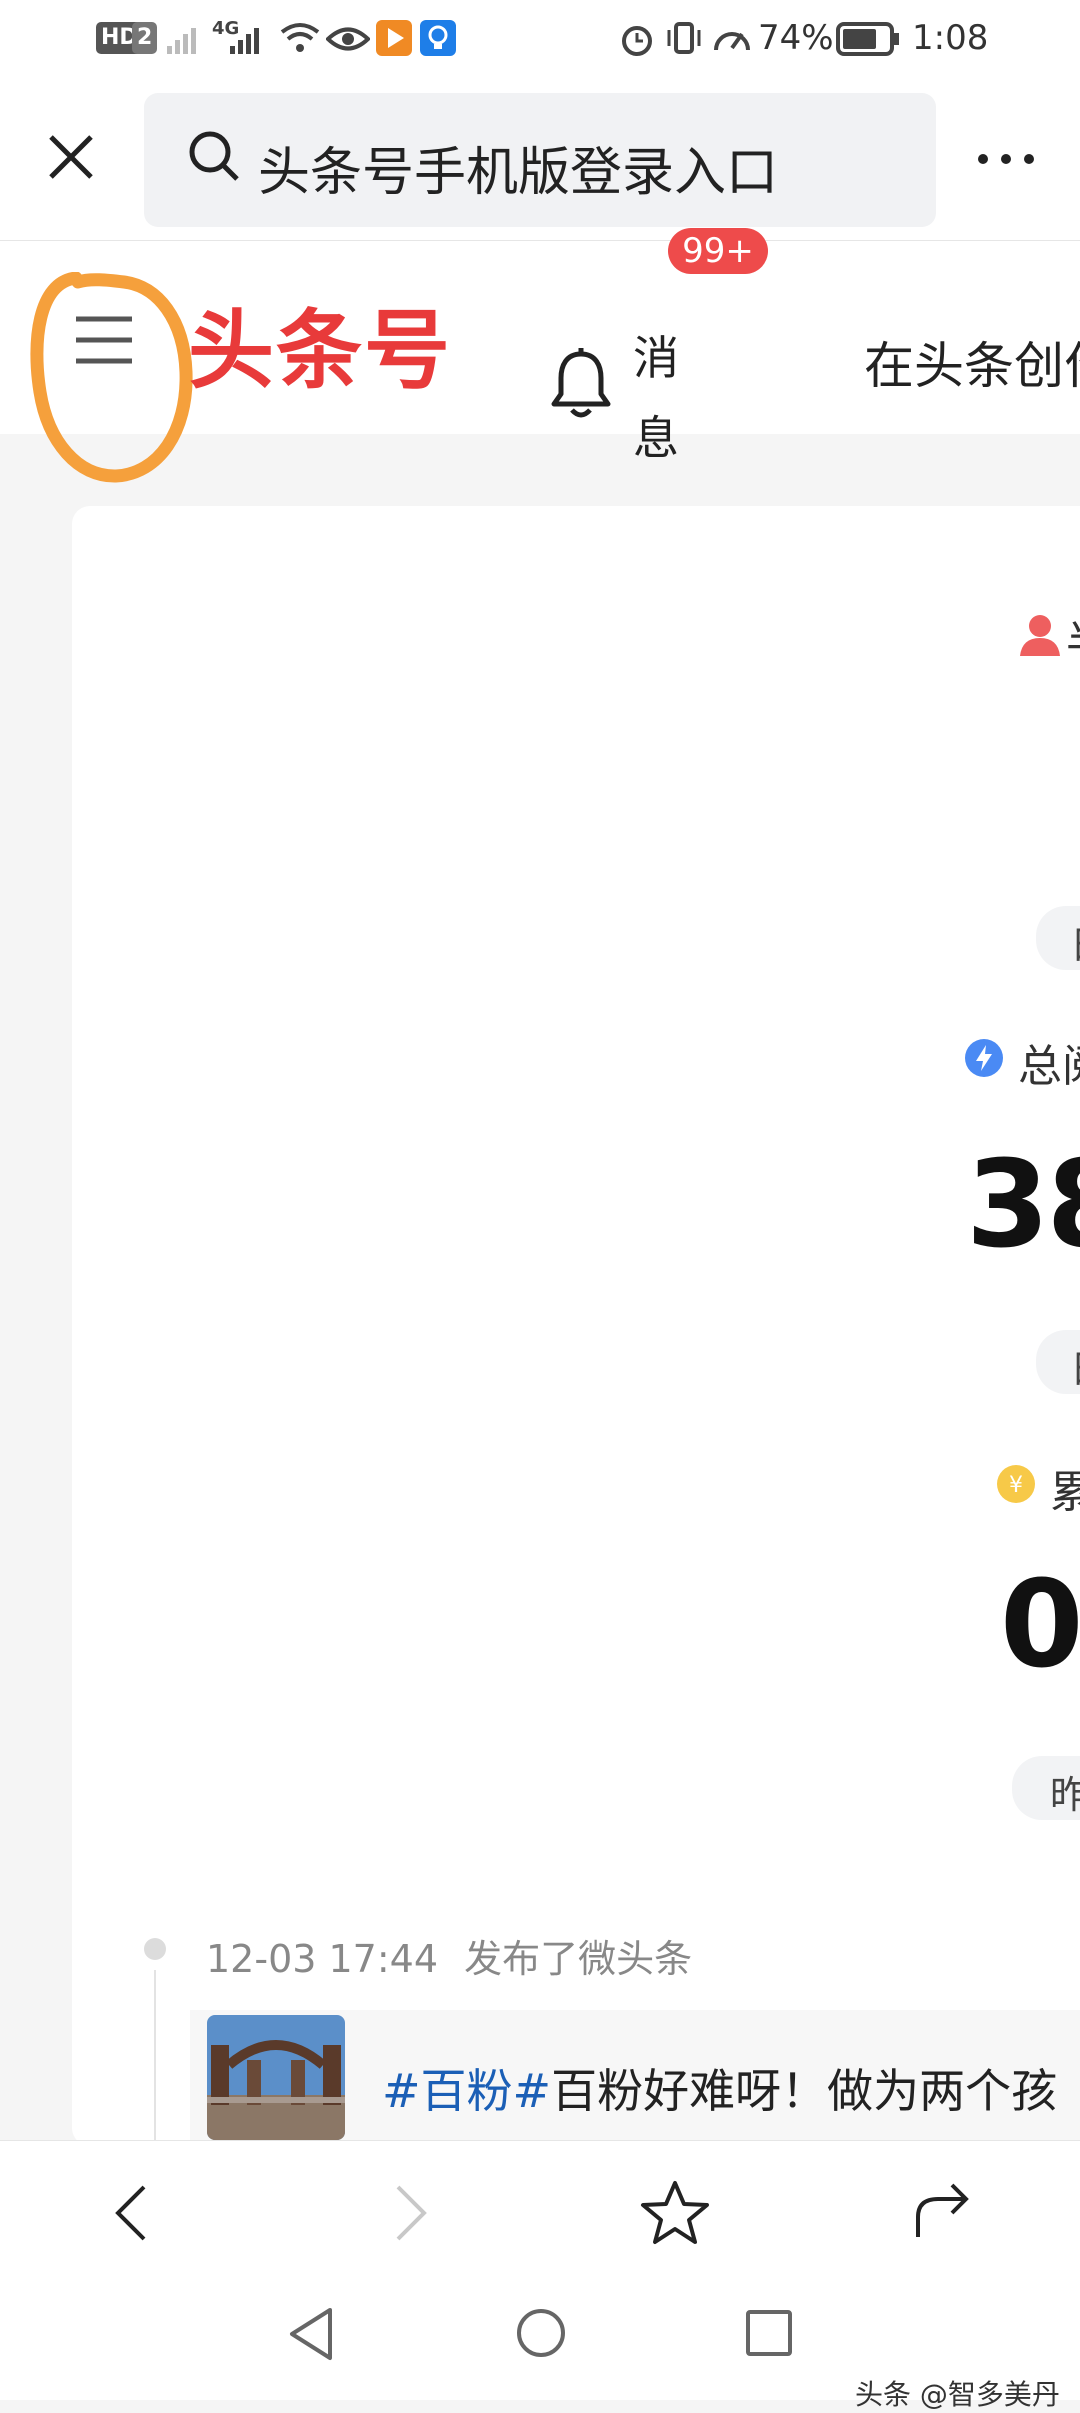 This screenshot has height=2413, width=1080. Describe the element at coordinates (322, 1959) in the screenshot. I see `feed-timestamp: 12-03 17:44` at that location.